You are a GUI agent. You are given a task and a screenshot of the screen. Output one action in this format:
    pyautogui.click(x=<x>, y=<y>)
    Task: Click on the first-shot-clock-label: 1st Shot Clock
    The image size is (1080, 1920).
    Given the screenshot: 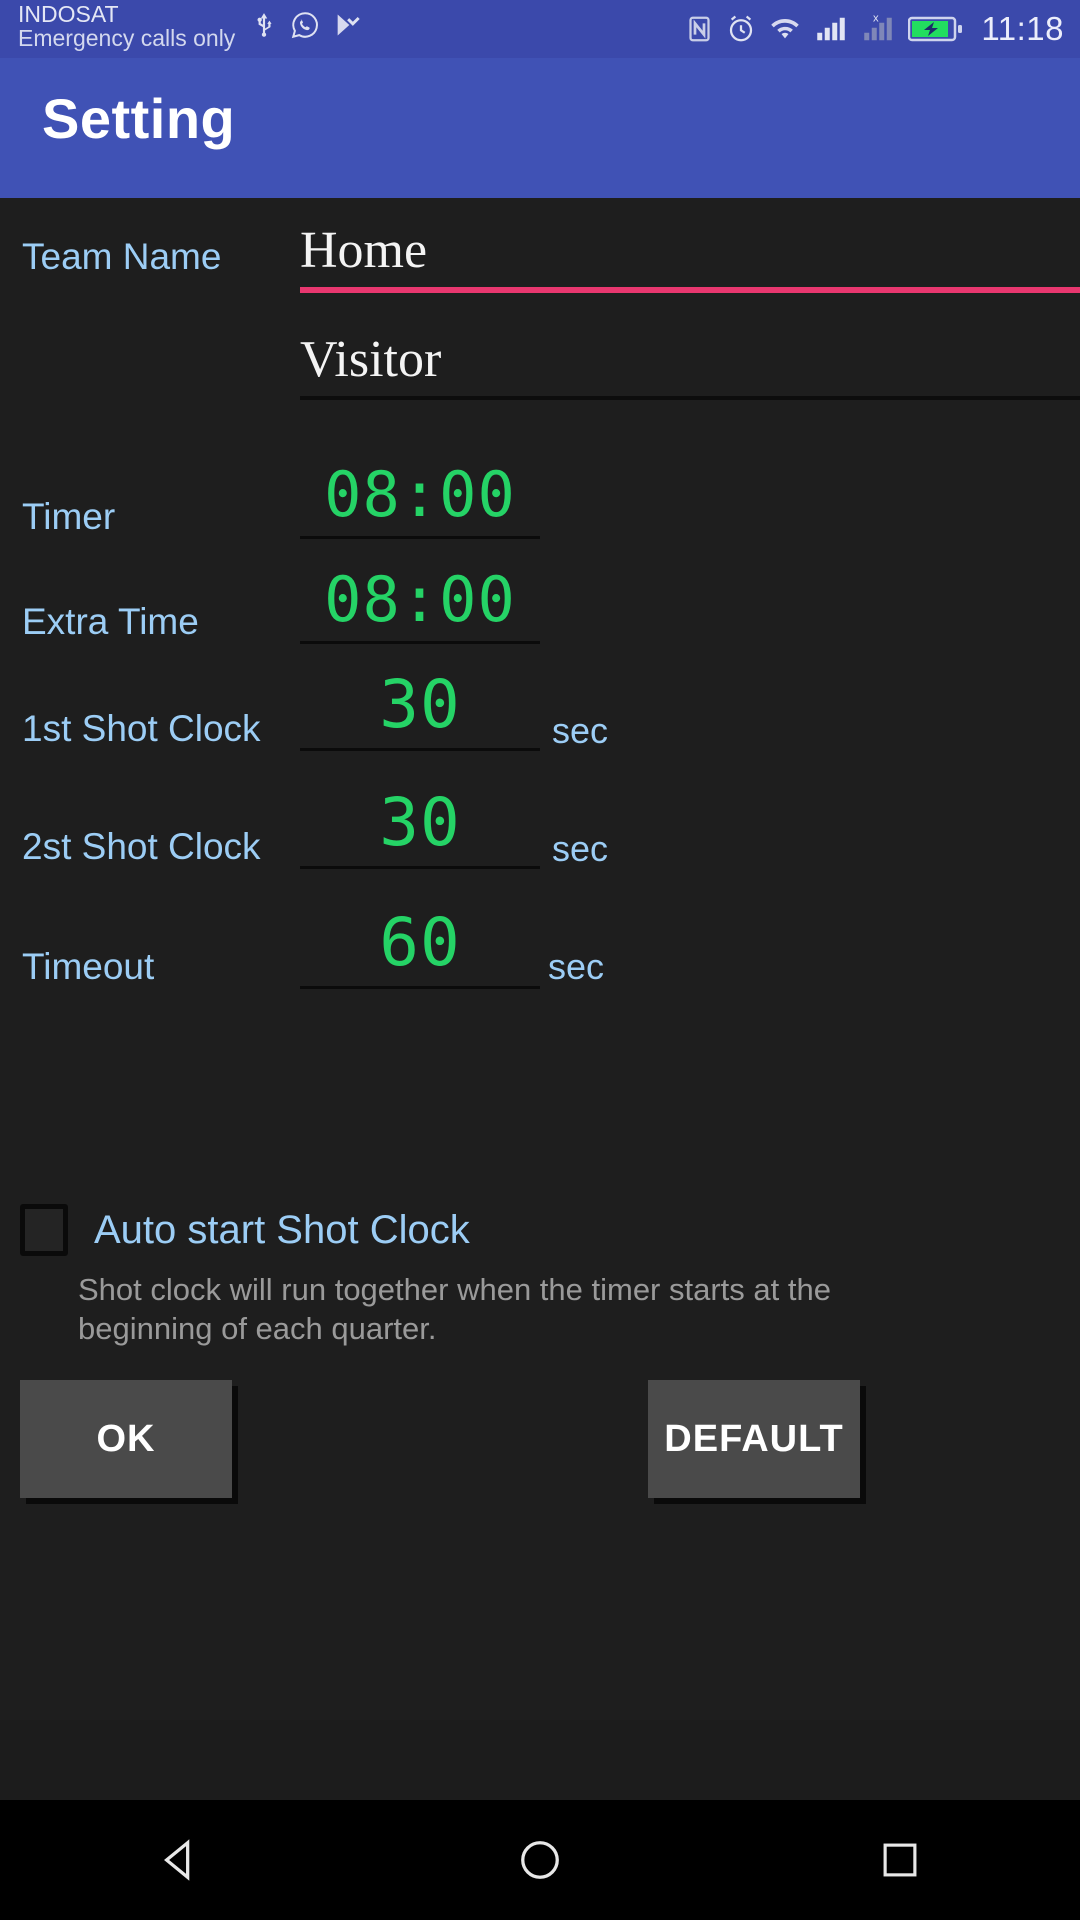 What is the action you would take?
    pyautogui.click(x=141, y=728)
    